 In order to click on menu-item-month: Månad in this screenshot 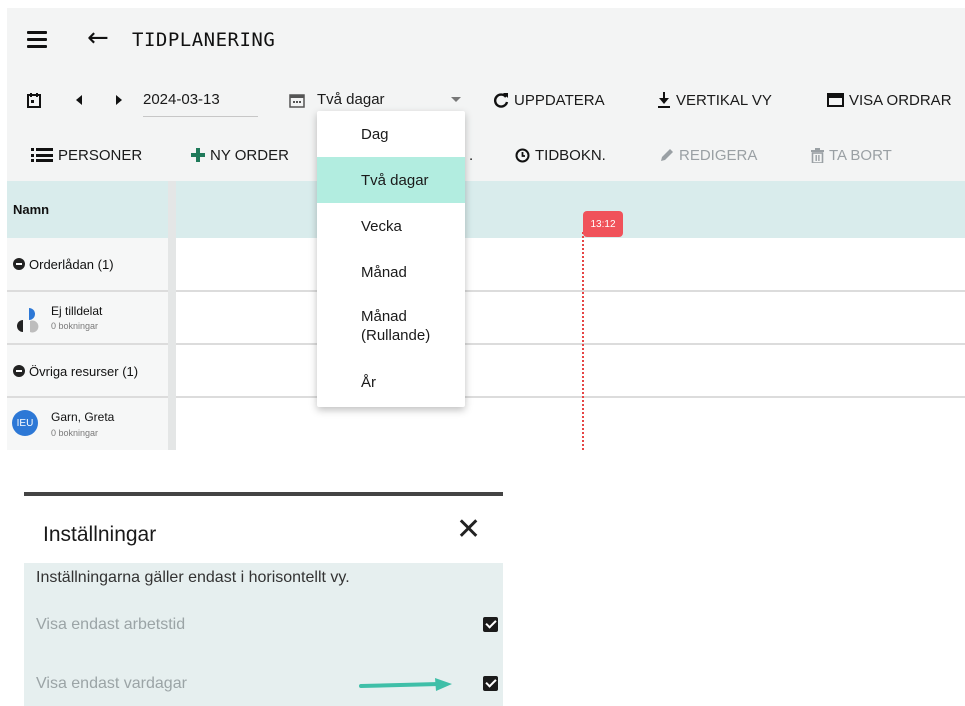, I will do `click(391, 272)`.